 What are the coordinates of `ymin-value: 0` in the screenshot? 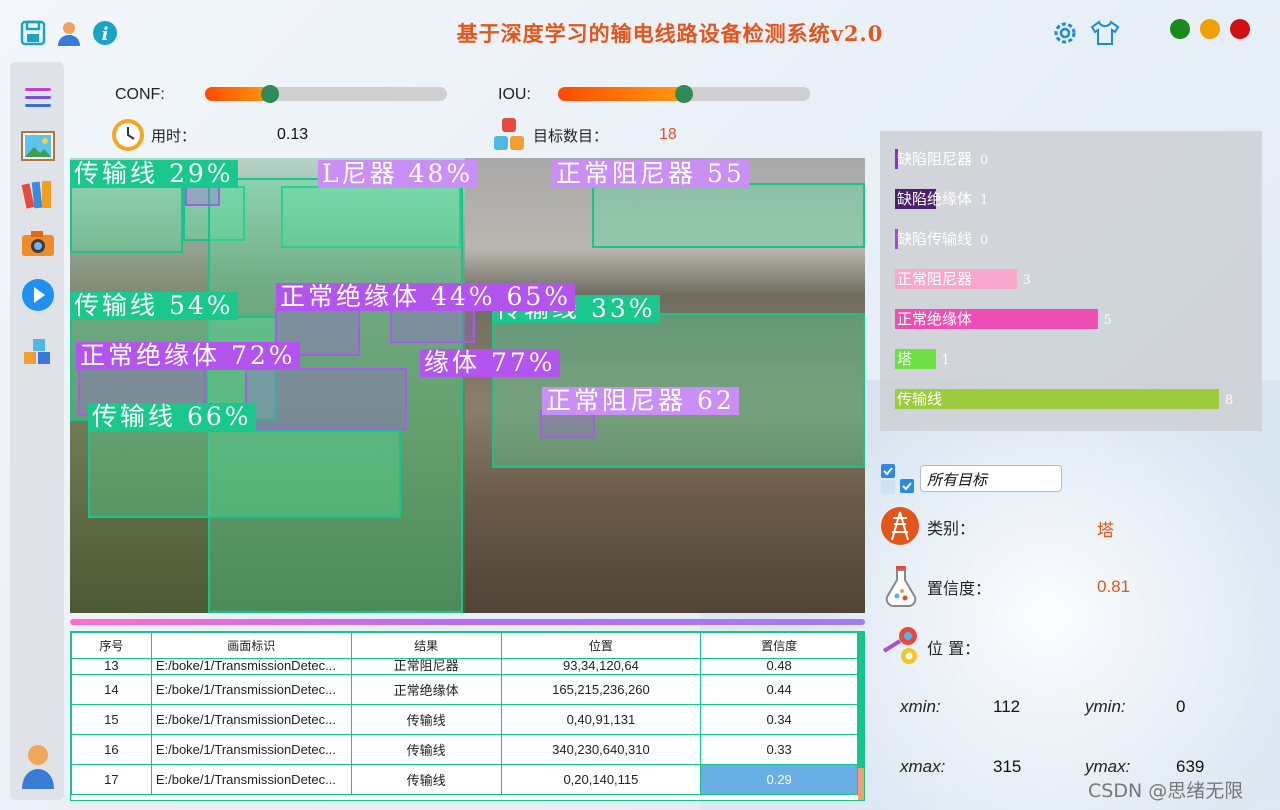 It's located at (1181, 706).